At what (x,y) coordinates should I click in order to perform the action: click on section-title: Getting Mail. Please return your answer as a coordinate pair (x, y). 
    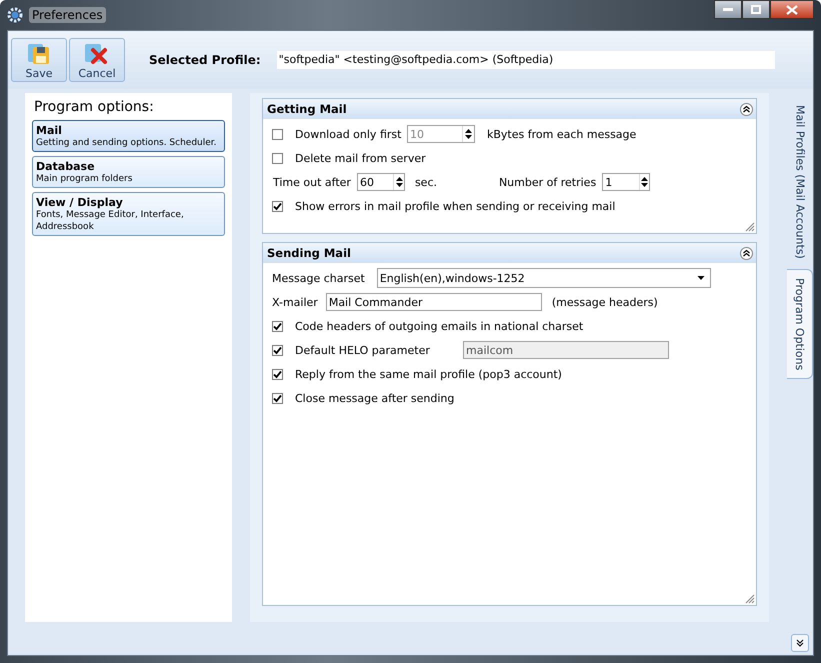
    Looking at the image, I should click on (307, 109).